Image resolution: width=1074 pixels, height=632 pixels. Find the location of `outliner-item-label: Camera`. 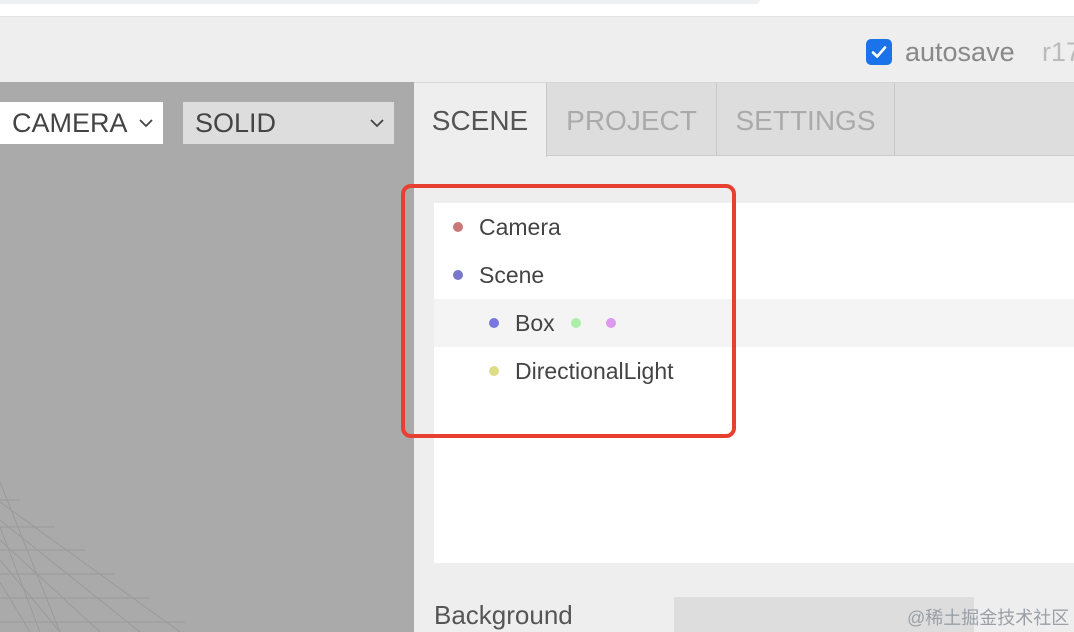

outliner-item-label: Camera is located at coordinates (520, 227).